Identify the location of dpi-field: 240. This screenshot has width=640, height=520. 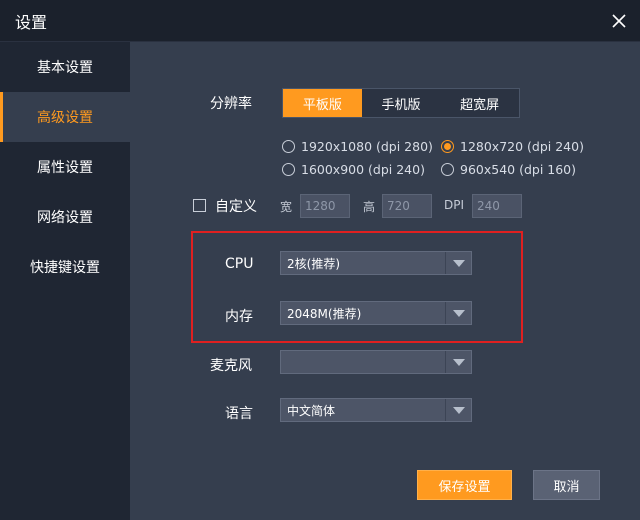
(497, 206).